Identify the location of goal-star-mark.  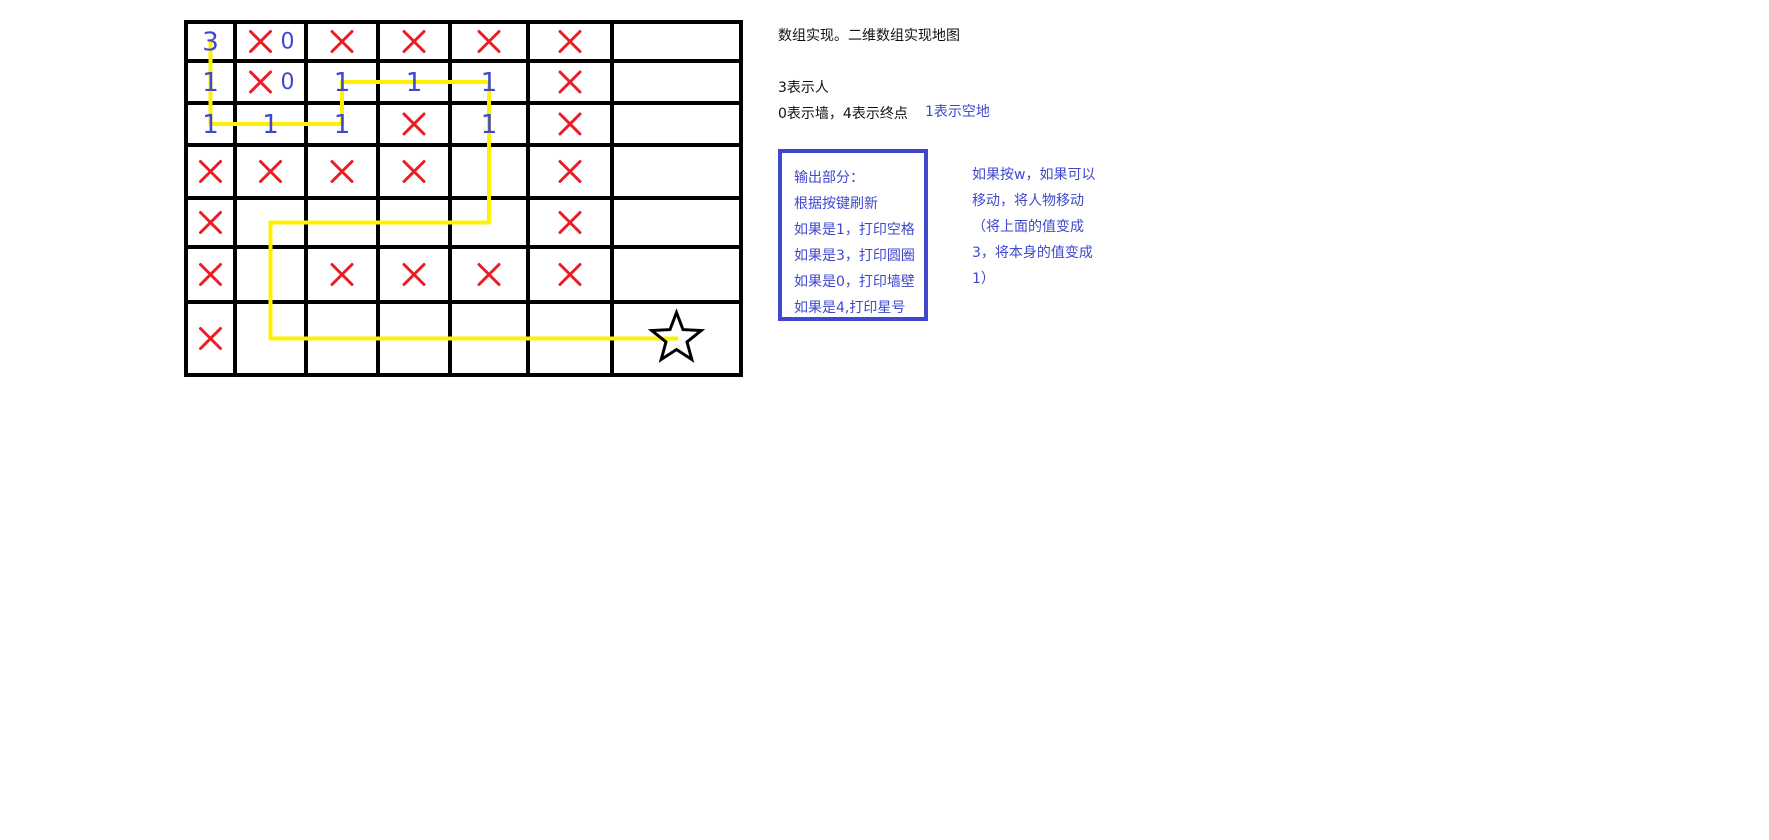
(676, 335).